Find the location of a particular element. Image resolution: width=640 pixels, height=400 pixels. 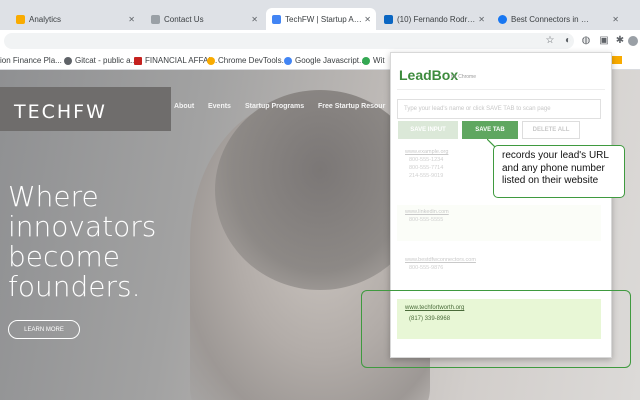

tab-label: TechFW | Startup Accelerat is located at coordinates (325, 19).